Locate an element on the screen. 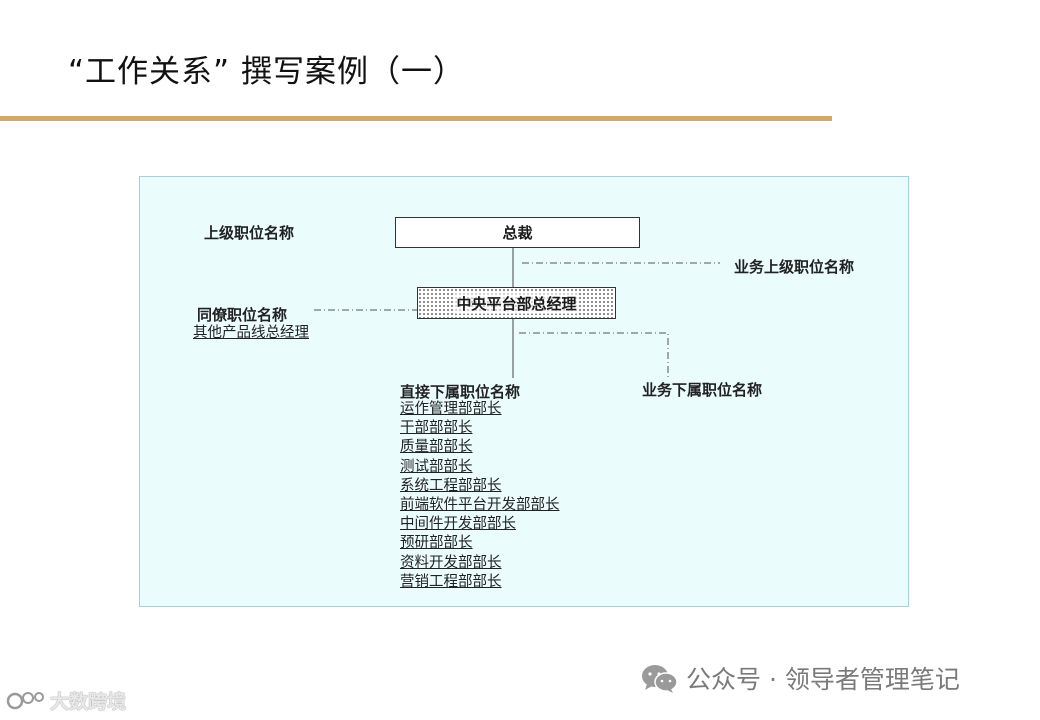  watermark-text: 大数跨境 is located at coordinates (88, 701).